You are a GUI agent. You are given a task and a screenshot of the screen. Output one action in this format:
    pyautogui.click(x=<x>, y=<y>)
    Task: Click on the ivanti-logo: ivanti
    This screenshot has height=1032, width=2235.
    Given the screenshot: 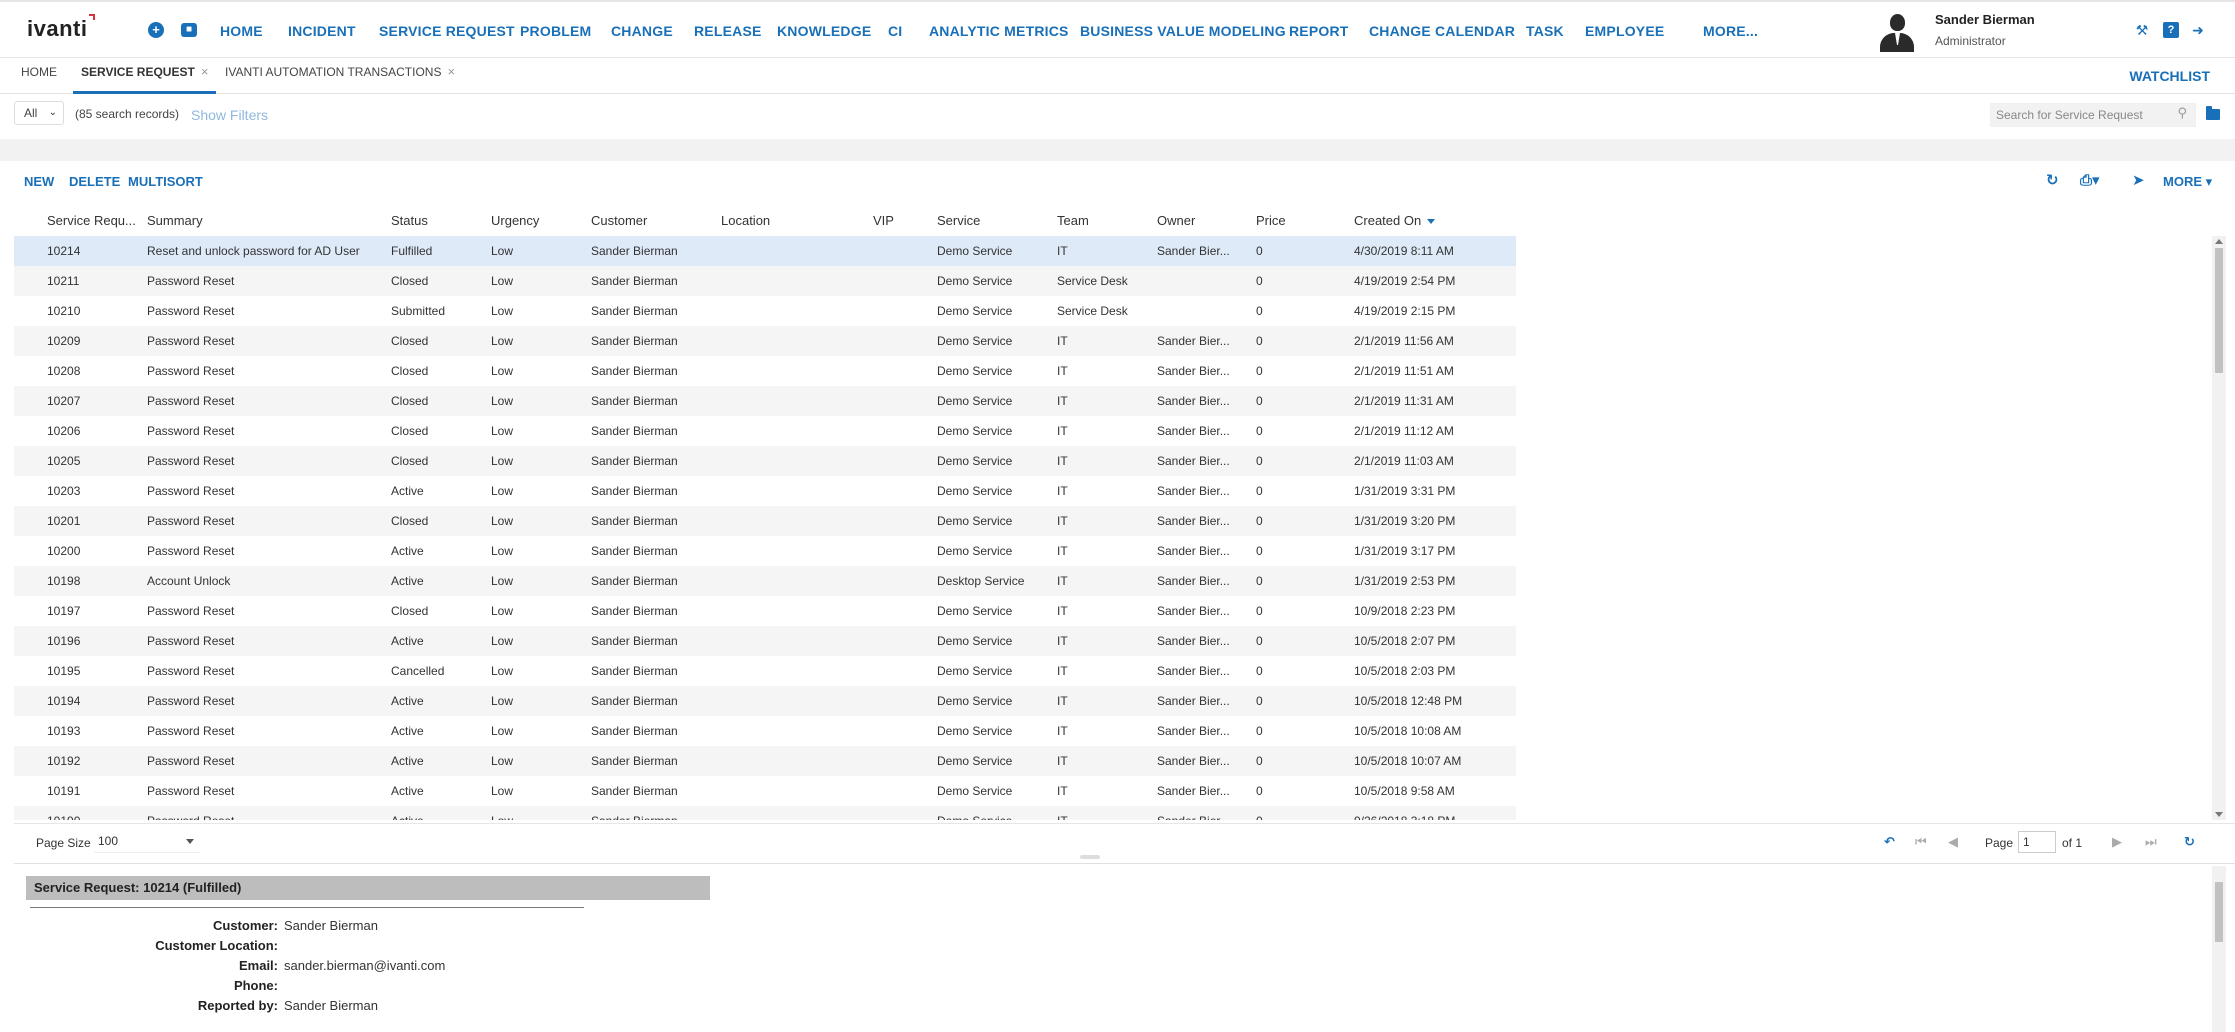 What is the action you would take?
    pyautogui.click(x=61, y=28)
    